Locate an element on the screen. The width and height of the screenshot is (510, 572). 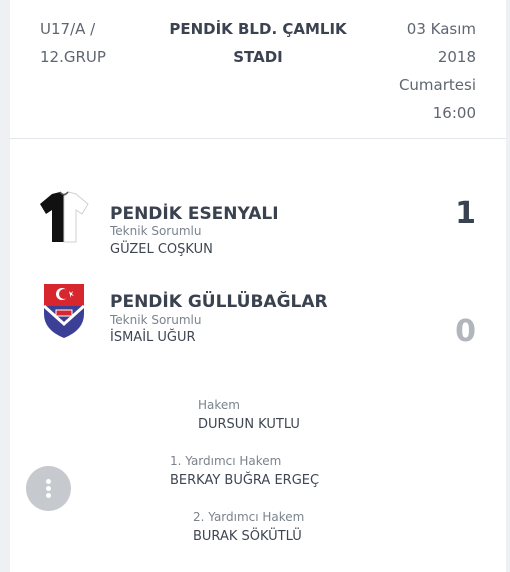
official-name: DURSUN KUTLU is located at coordinates (249, 424).